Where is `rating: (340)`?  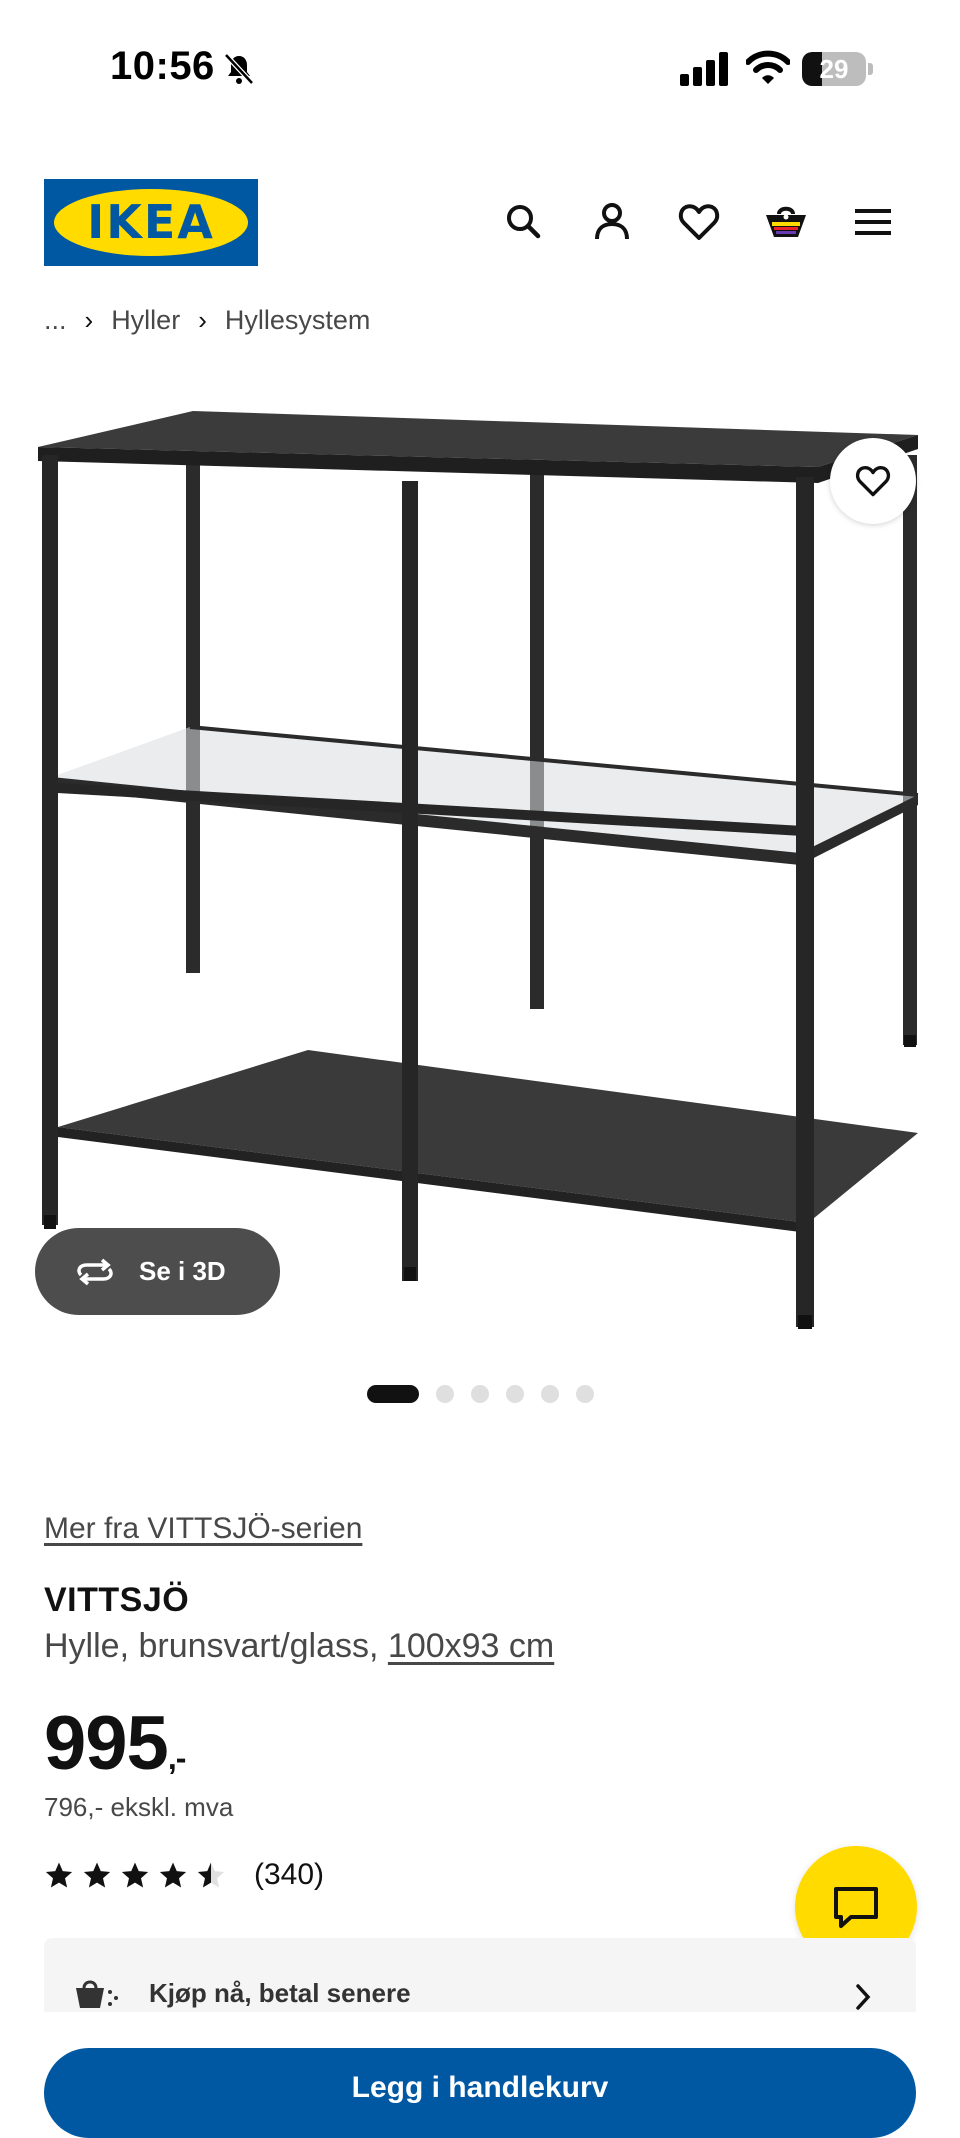 rating: (340) is located at coordinates (184, 1875).